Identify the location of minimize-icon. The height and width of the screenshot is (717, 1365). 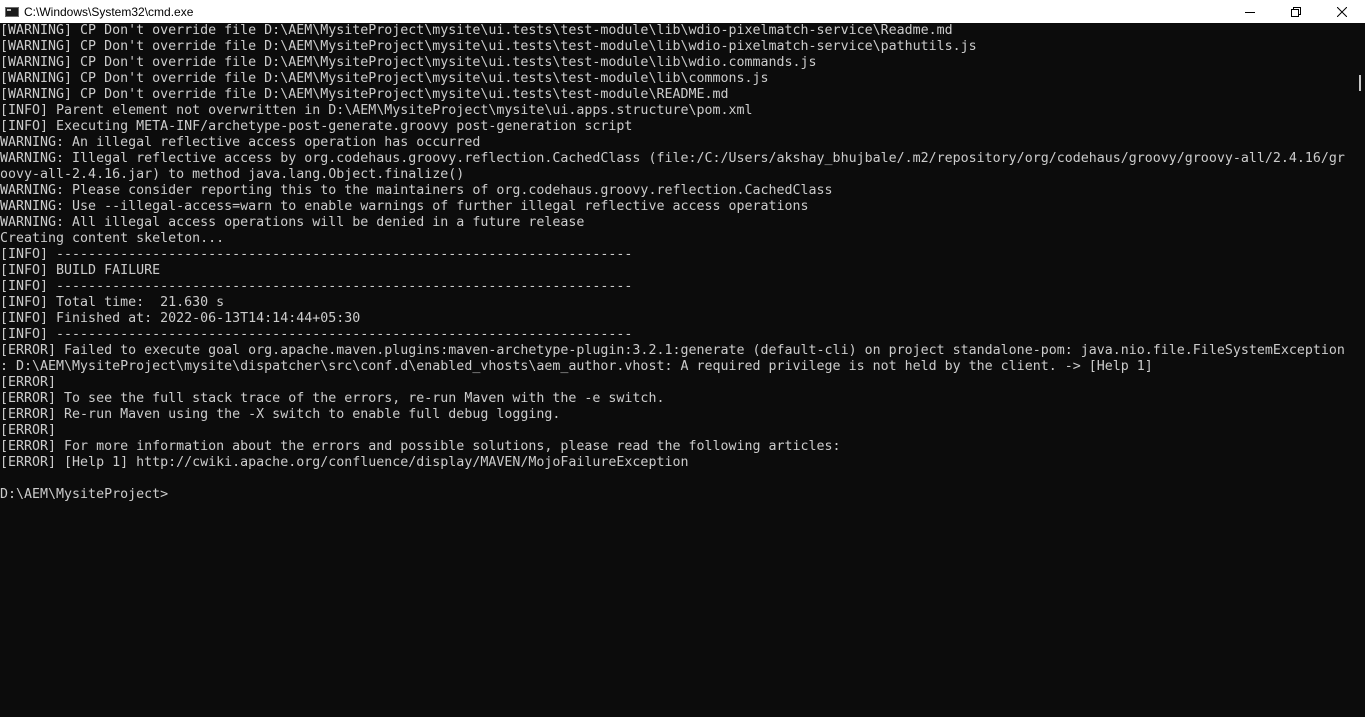
(1250, 12).